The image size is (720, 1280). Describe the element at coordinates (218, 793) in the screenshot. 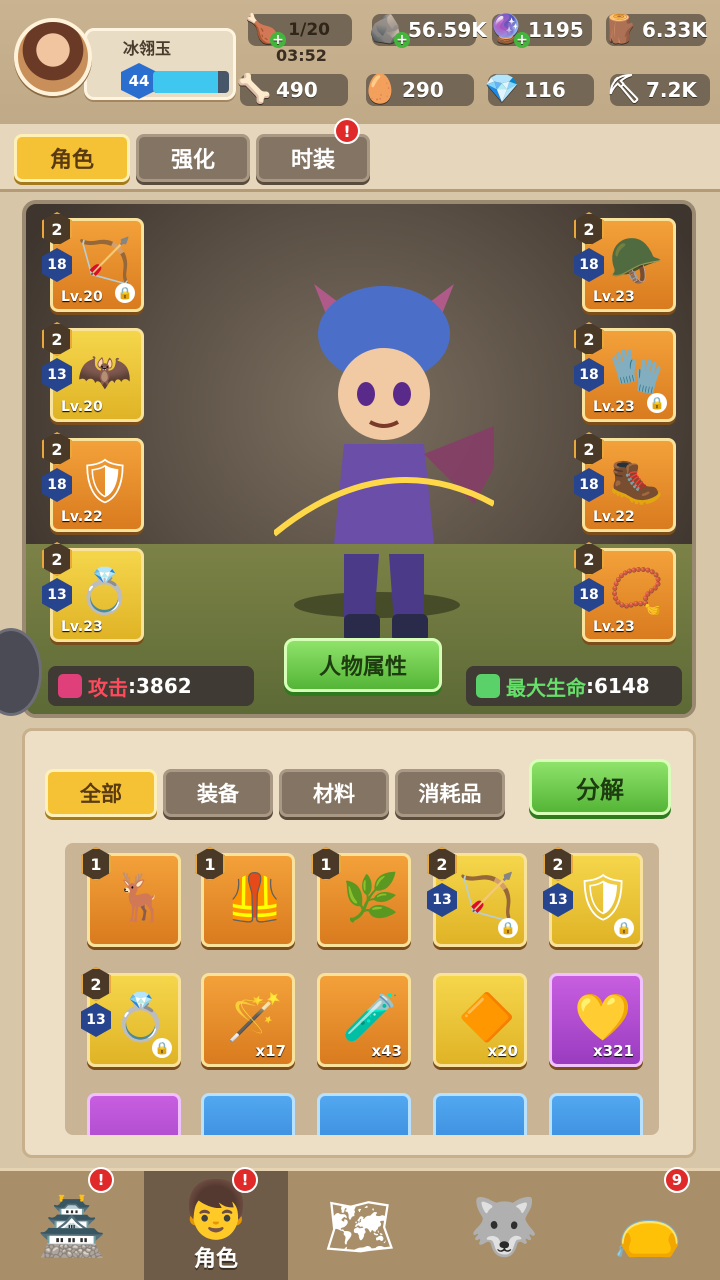

I see `inventory-tab-equipment: 装备` at that location.